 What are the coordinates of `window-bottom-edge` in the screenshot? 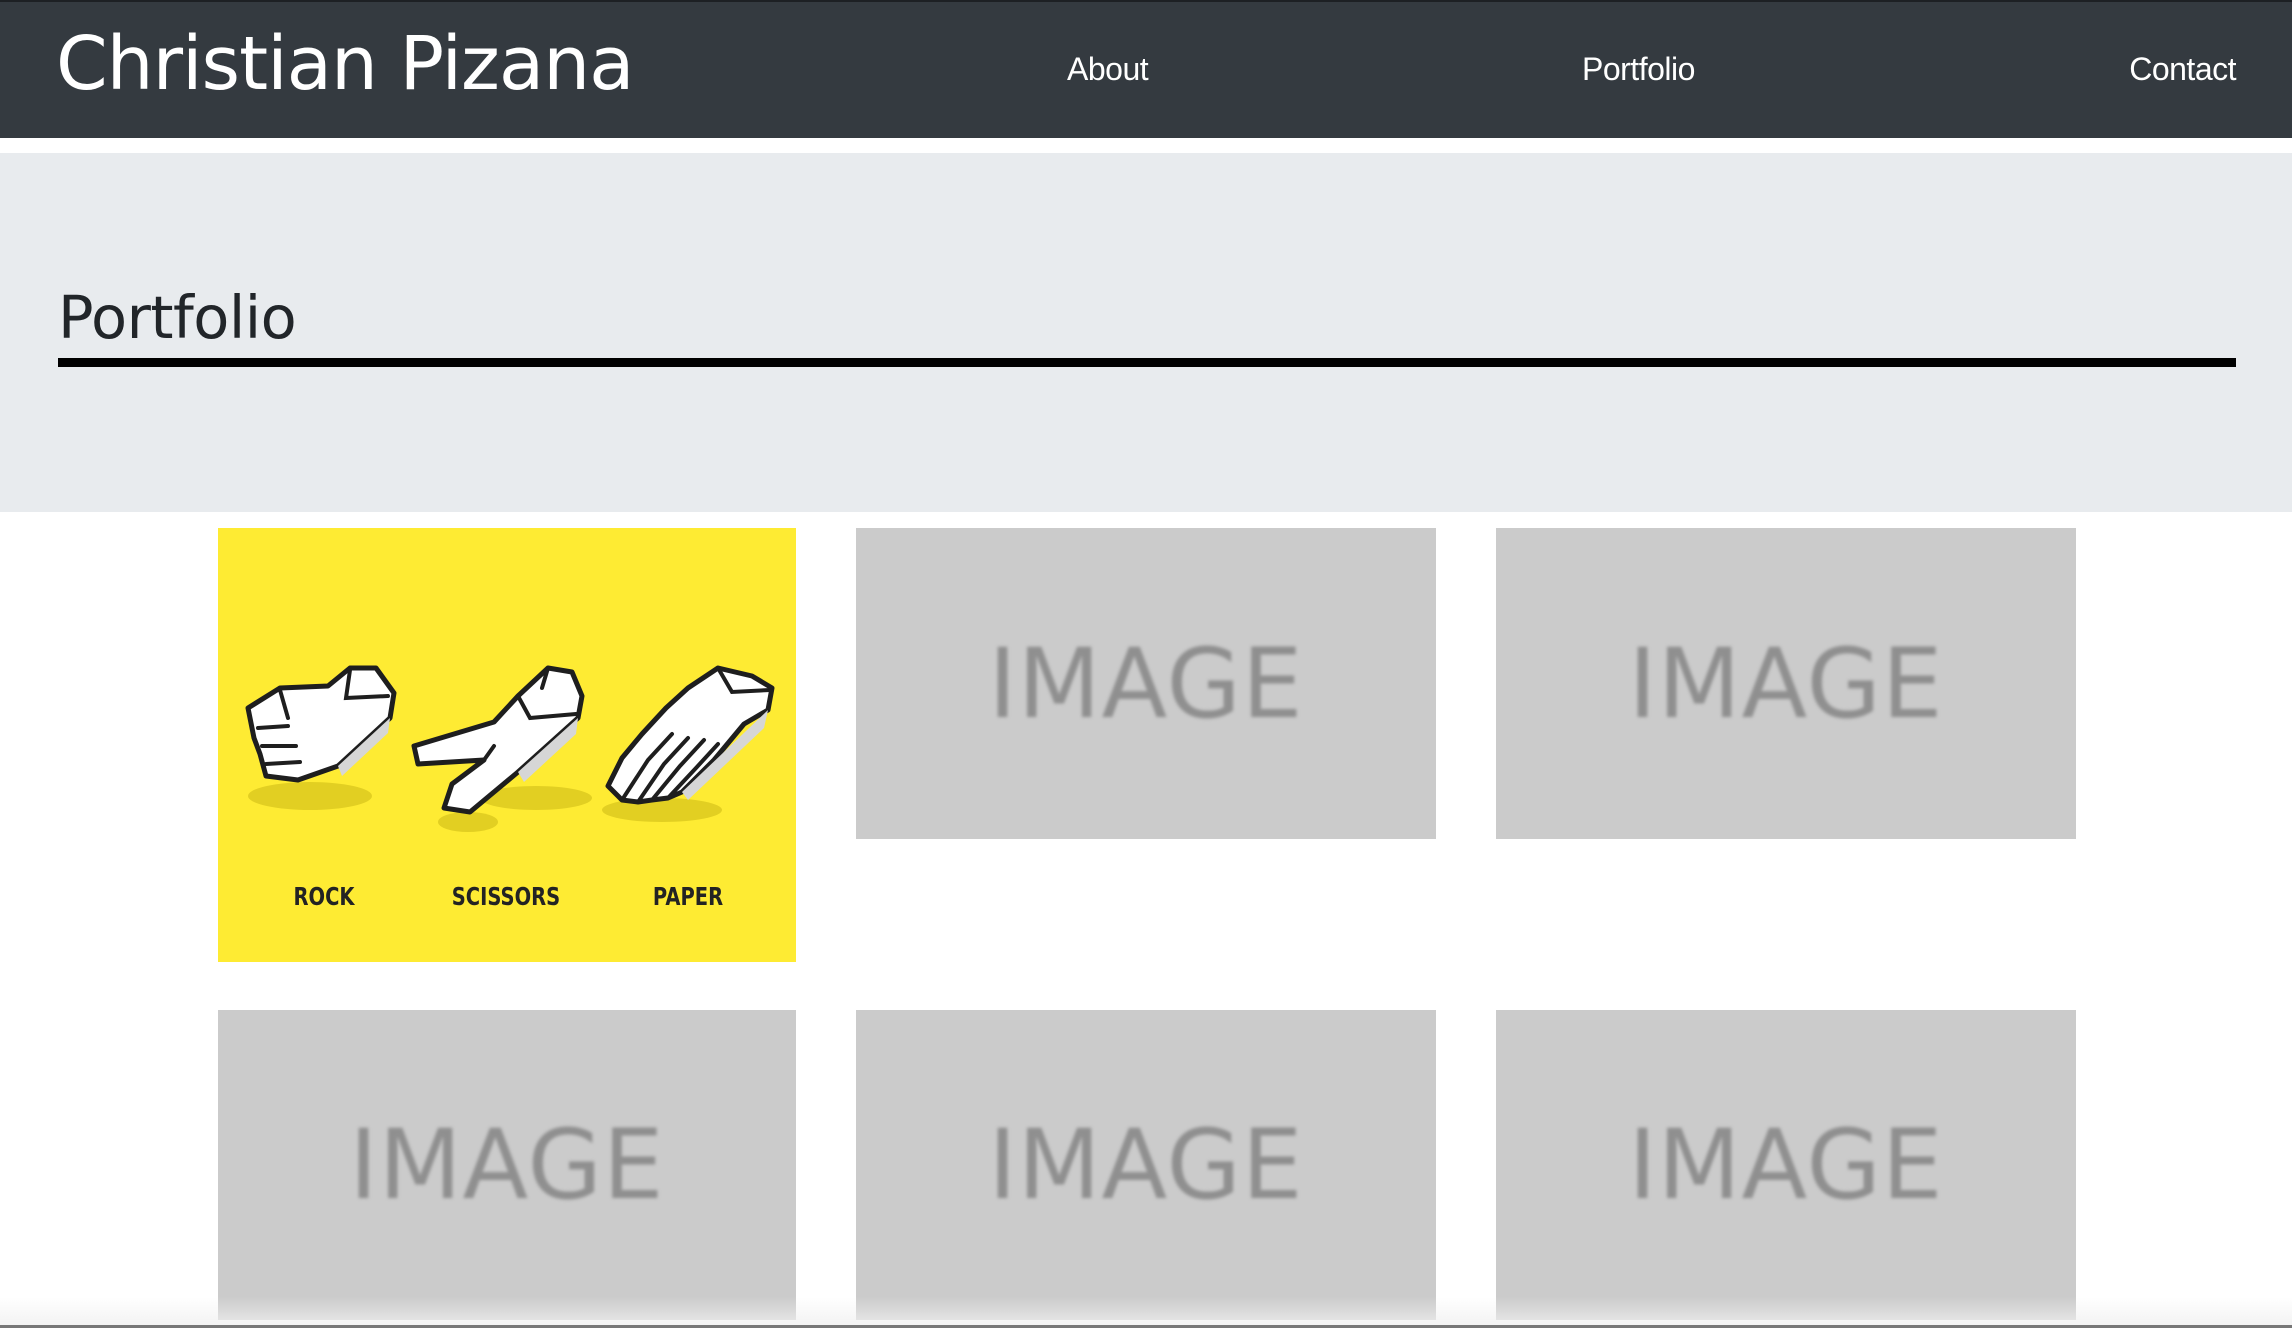 It's located at (1146, 1312).